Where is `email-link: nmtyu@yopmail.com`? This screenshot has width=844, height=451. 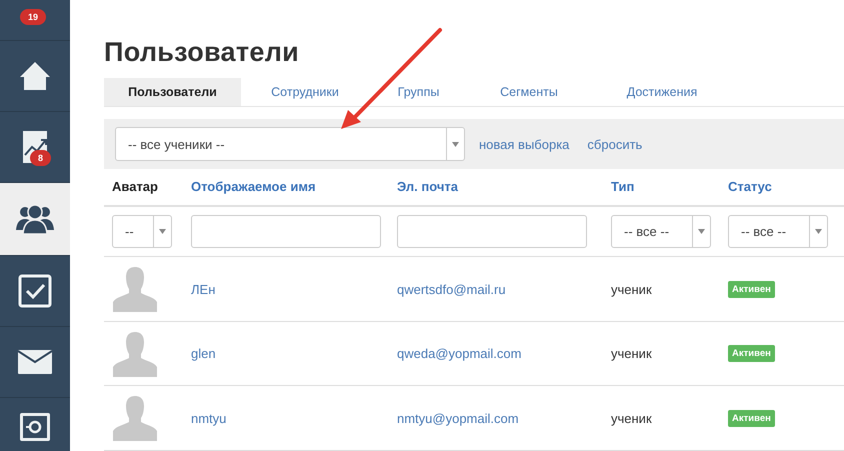 email-link: nmtyu@yopmail.com is located at coordinates (458, 418).